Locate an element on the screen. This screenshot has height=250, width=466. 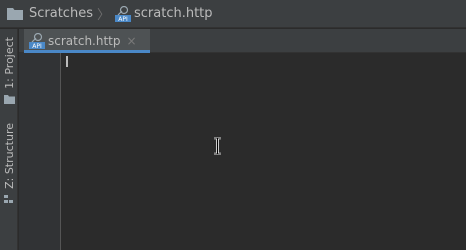
left-tool-stripe: 1: Project Z: Structure is located at coordinates (9, 139).